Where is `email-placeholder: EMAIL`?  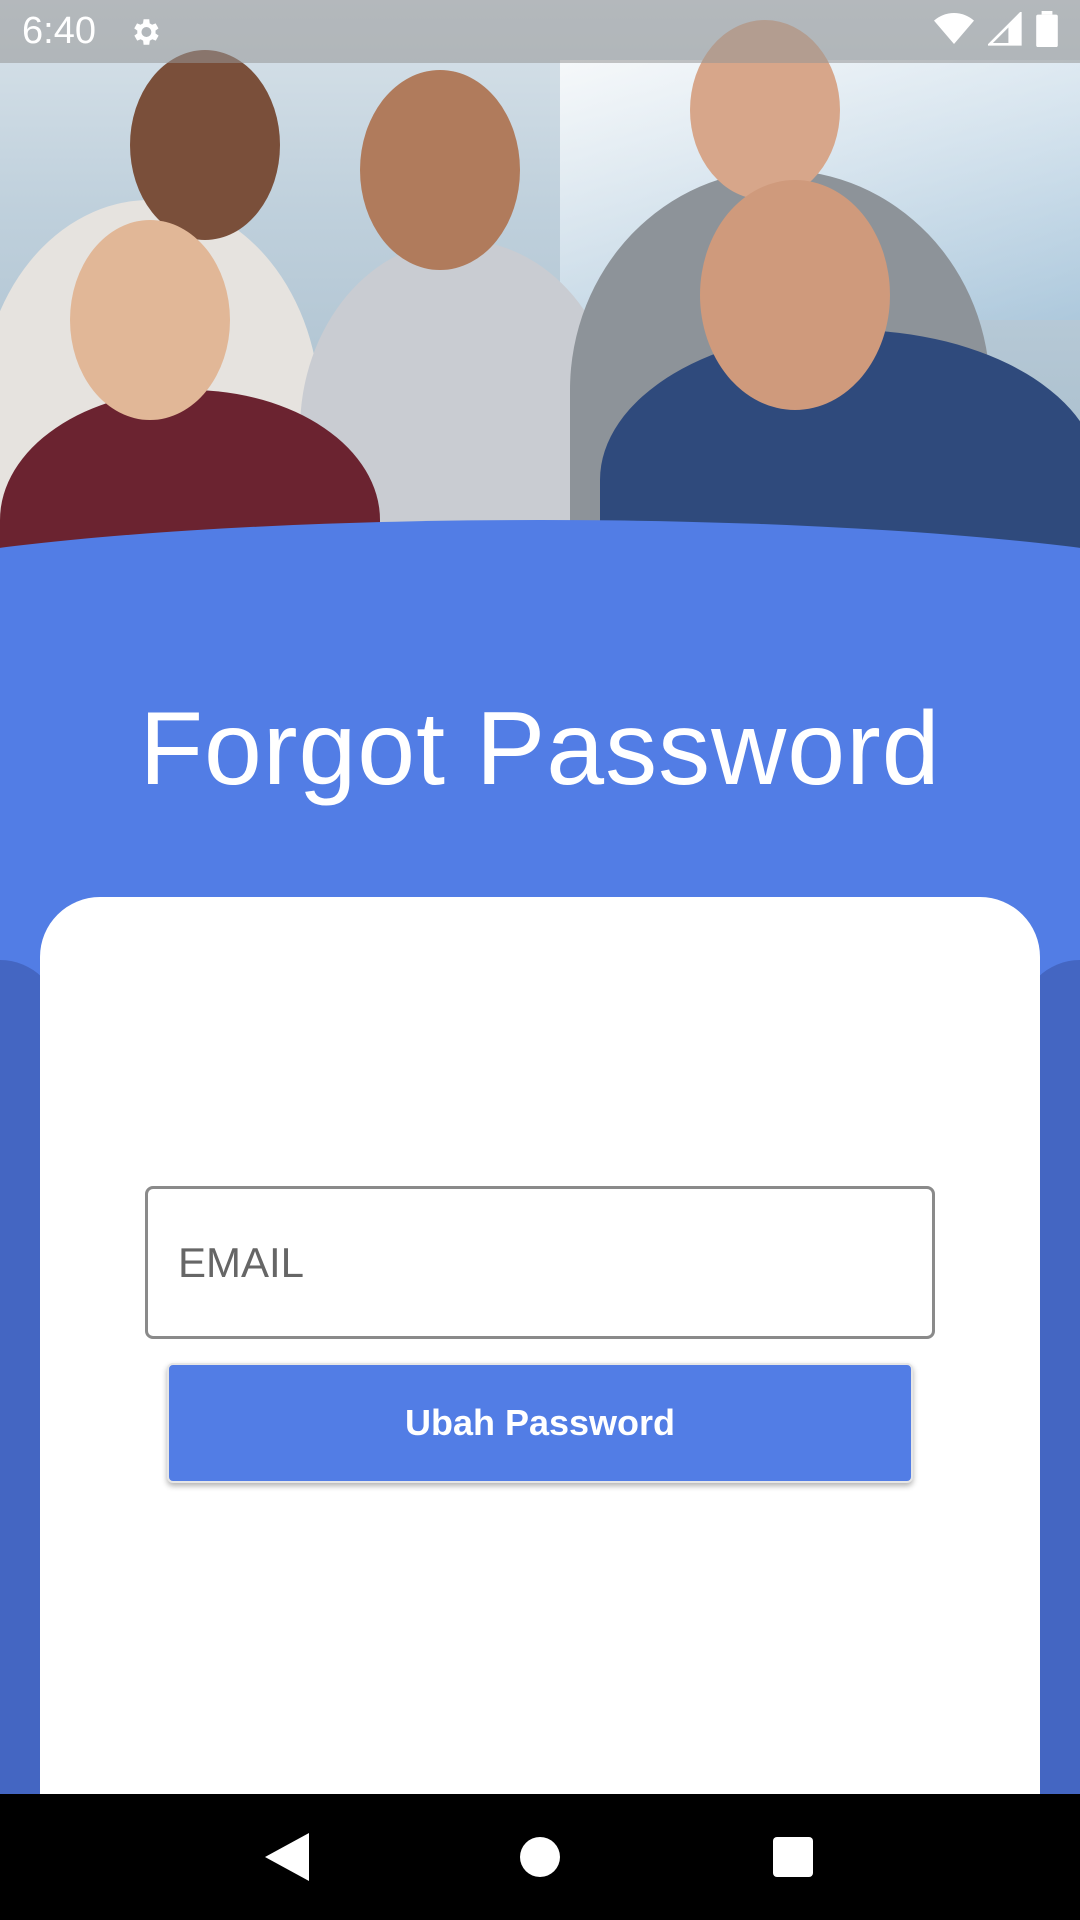
email-placeholder: EMAIL is located at coordinates (241, 1262).